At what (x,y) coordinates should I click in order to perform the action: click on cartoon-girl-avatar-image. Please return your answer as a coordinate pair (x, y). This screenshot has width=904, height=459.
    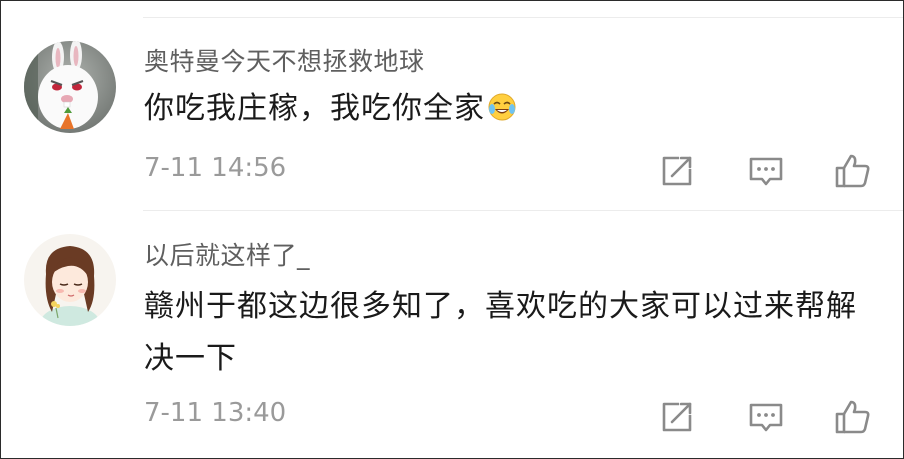
    Looking at the image, I should click on (70, 280).